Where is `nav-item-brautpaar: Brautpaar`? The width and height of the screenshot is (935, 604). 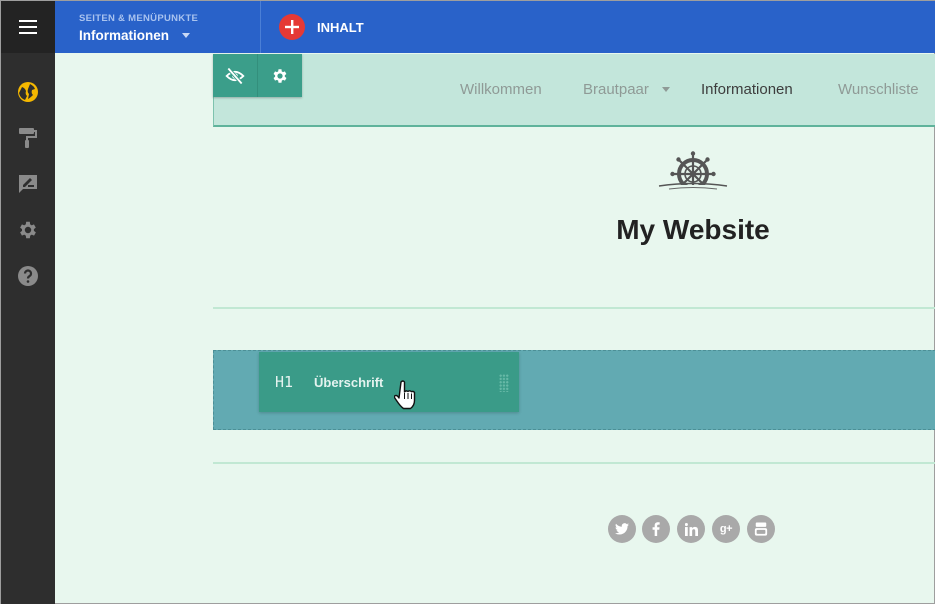
nav-item-brautpaar: Brautpaar is located at coordinates (616, 89).